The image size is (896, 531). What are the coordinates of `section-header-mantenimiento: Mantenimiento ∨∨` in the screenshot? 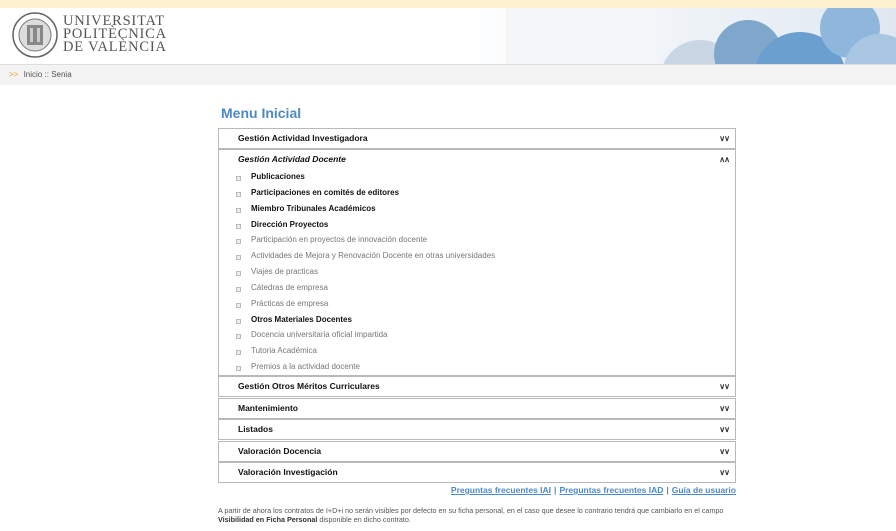 It's located at (477, 408).